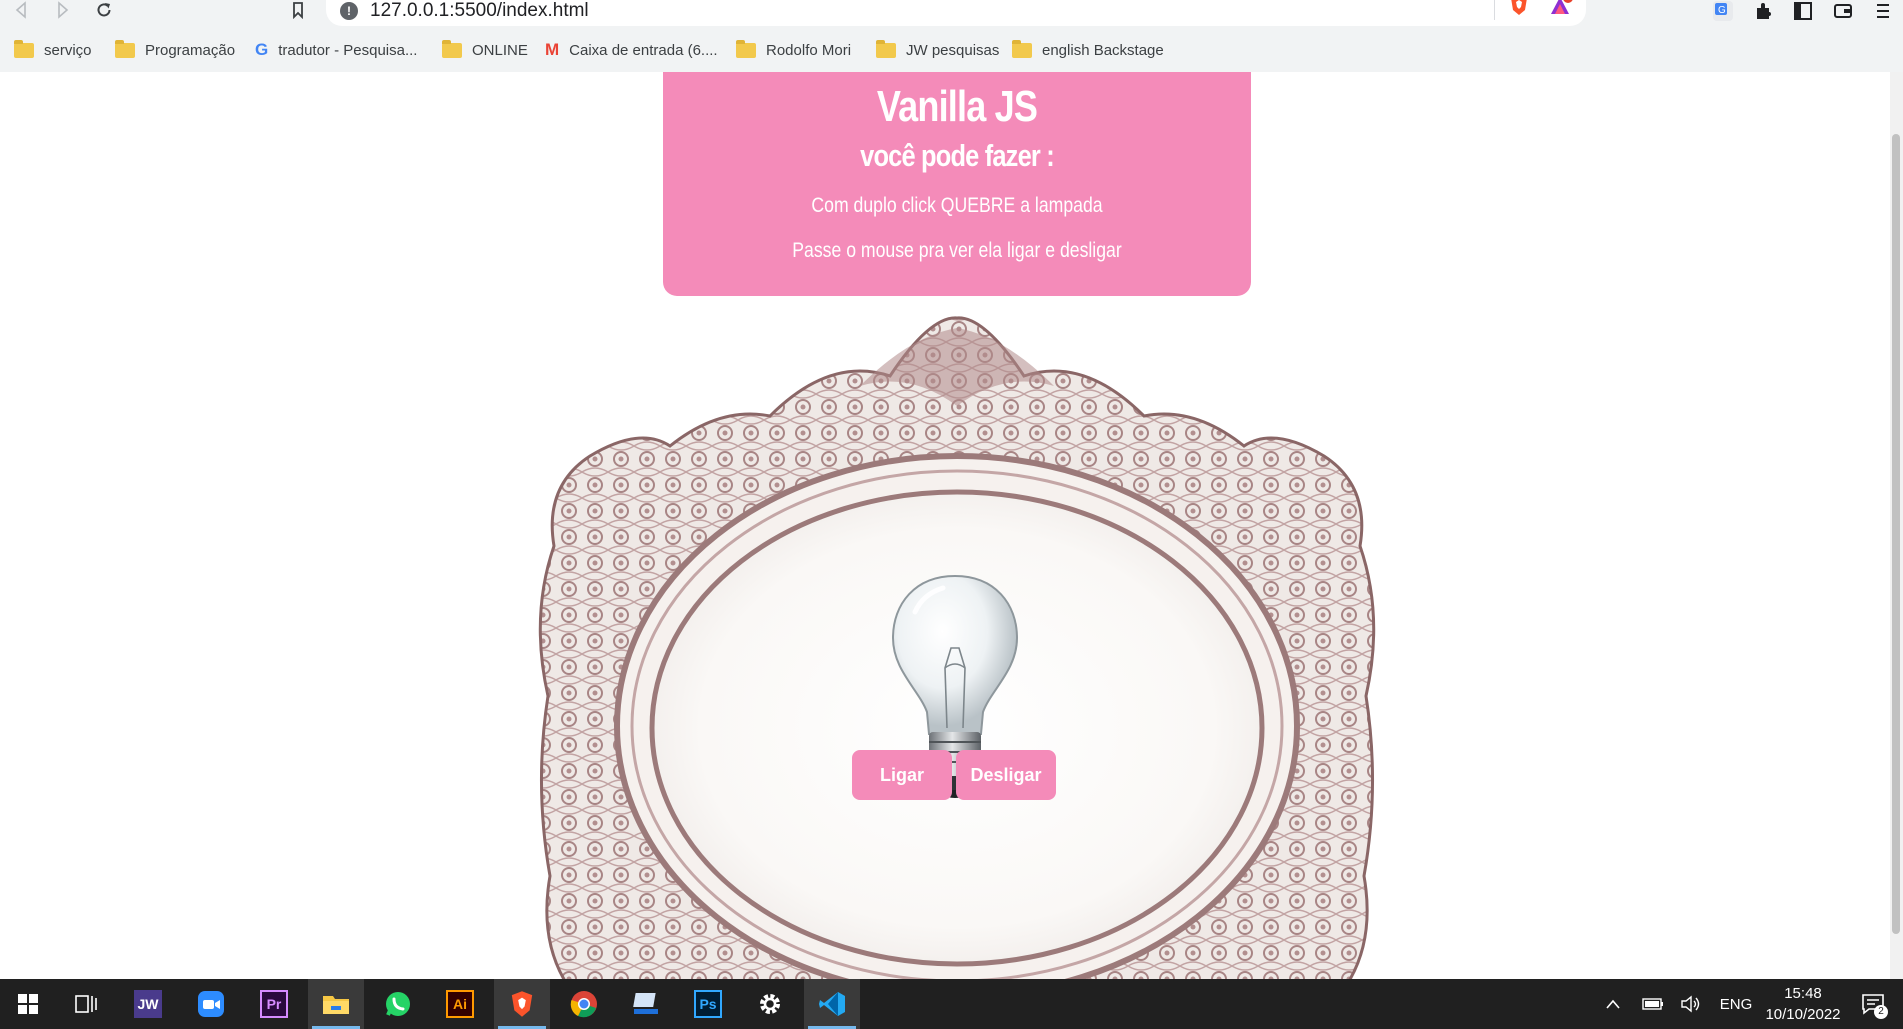 The height and width of the screenshot is (1029, 1903). I want to click on show-hidden-icons-icon, so click(1613, 1004).